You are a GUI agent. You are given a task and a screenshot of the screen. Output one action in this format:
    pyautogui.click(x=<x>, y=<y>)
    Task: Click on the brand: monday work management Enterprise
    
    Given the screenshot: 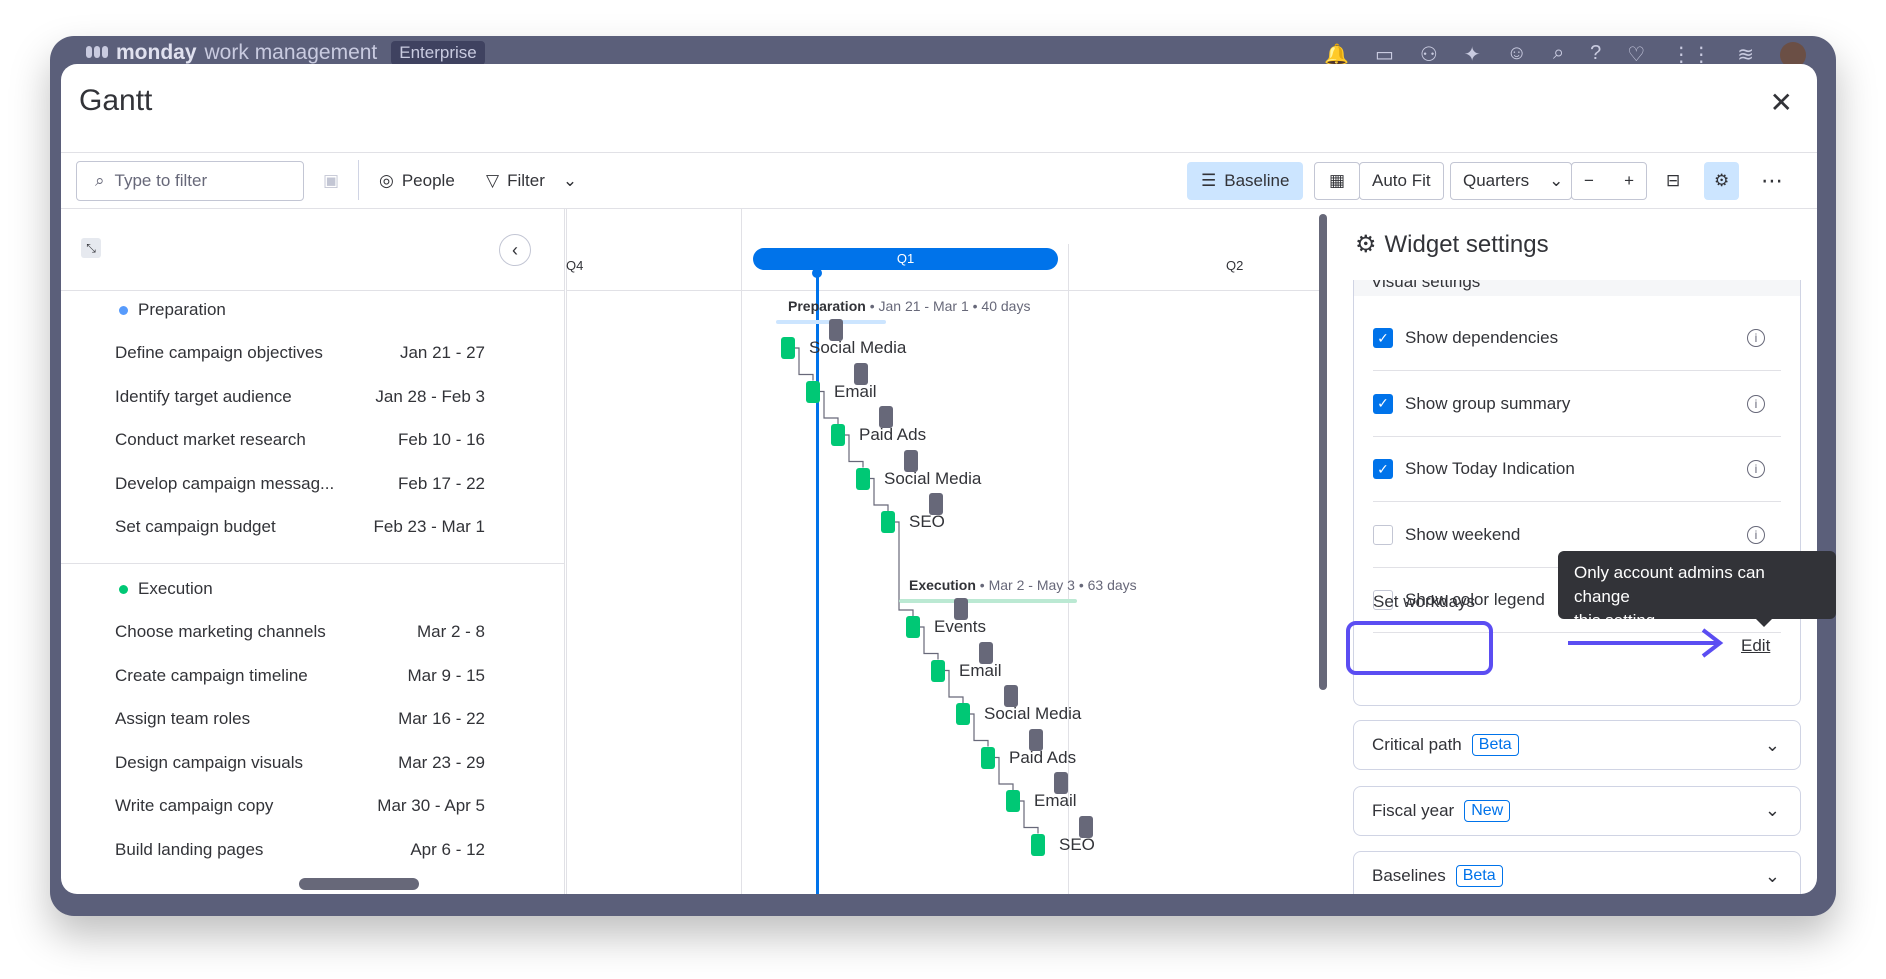 What is the action you would take?
    pyautogui.click(x=285, y=53)
    